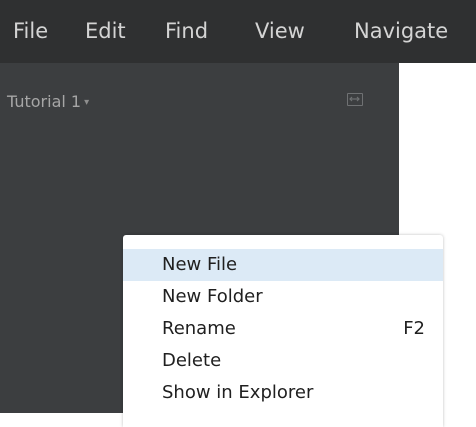 This screenshot has height=427, width=476. What do you see at coordinates (186, 31) in the screenshot?
I see `menu-find: Find` at bounding box center [186, 31].